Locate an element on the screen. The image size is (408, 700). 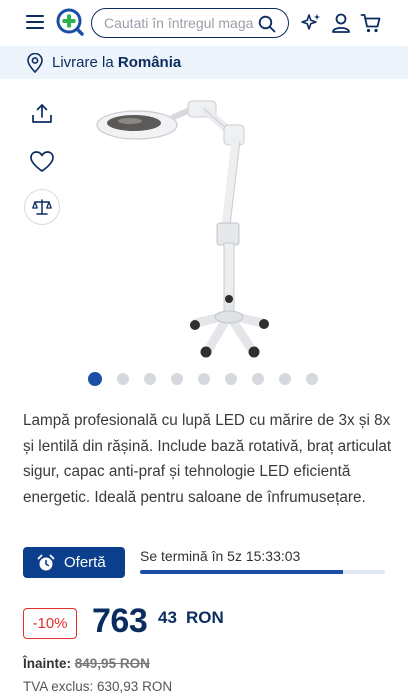
delivery-prefix: Livrare la is located at coordinates (83, 62).